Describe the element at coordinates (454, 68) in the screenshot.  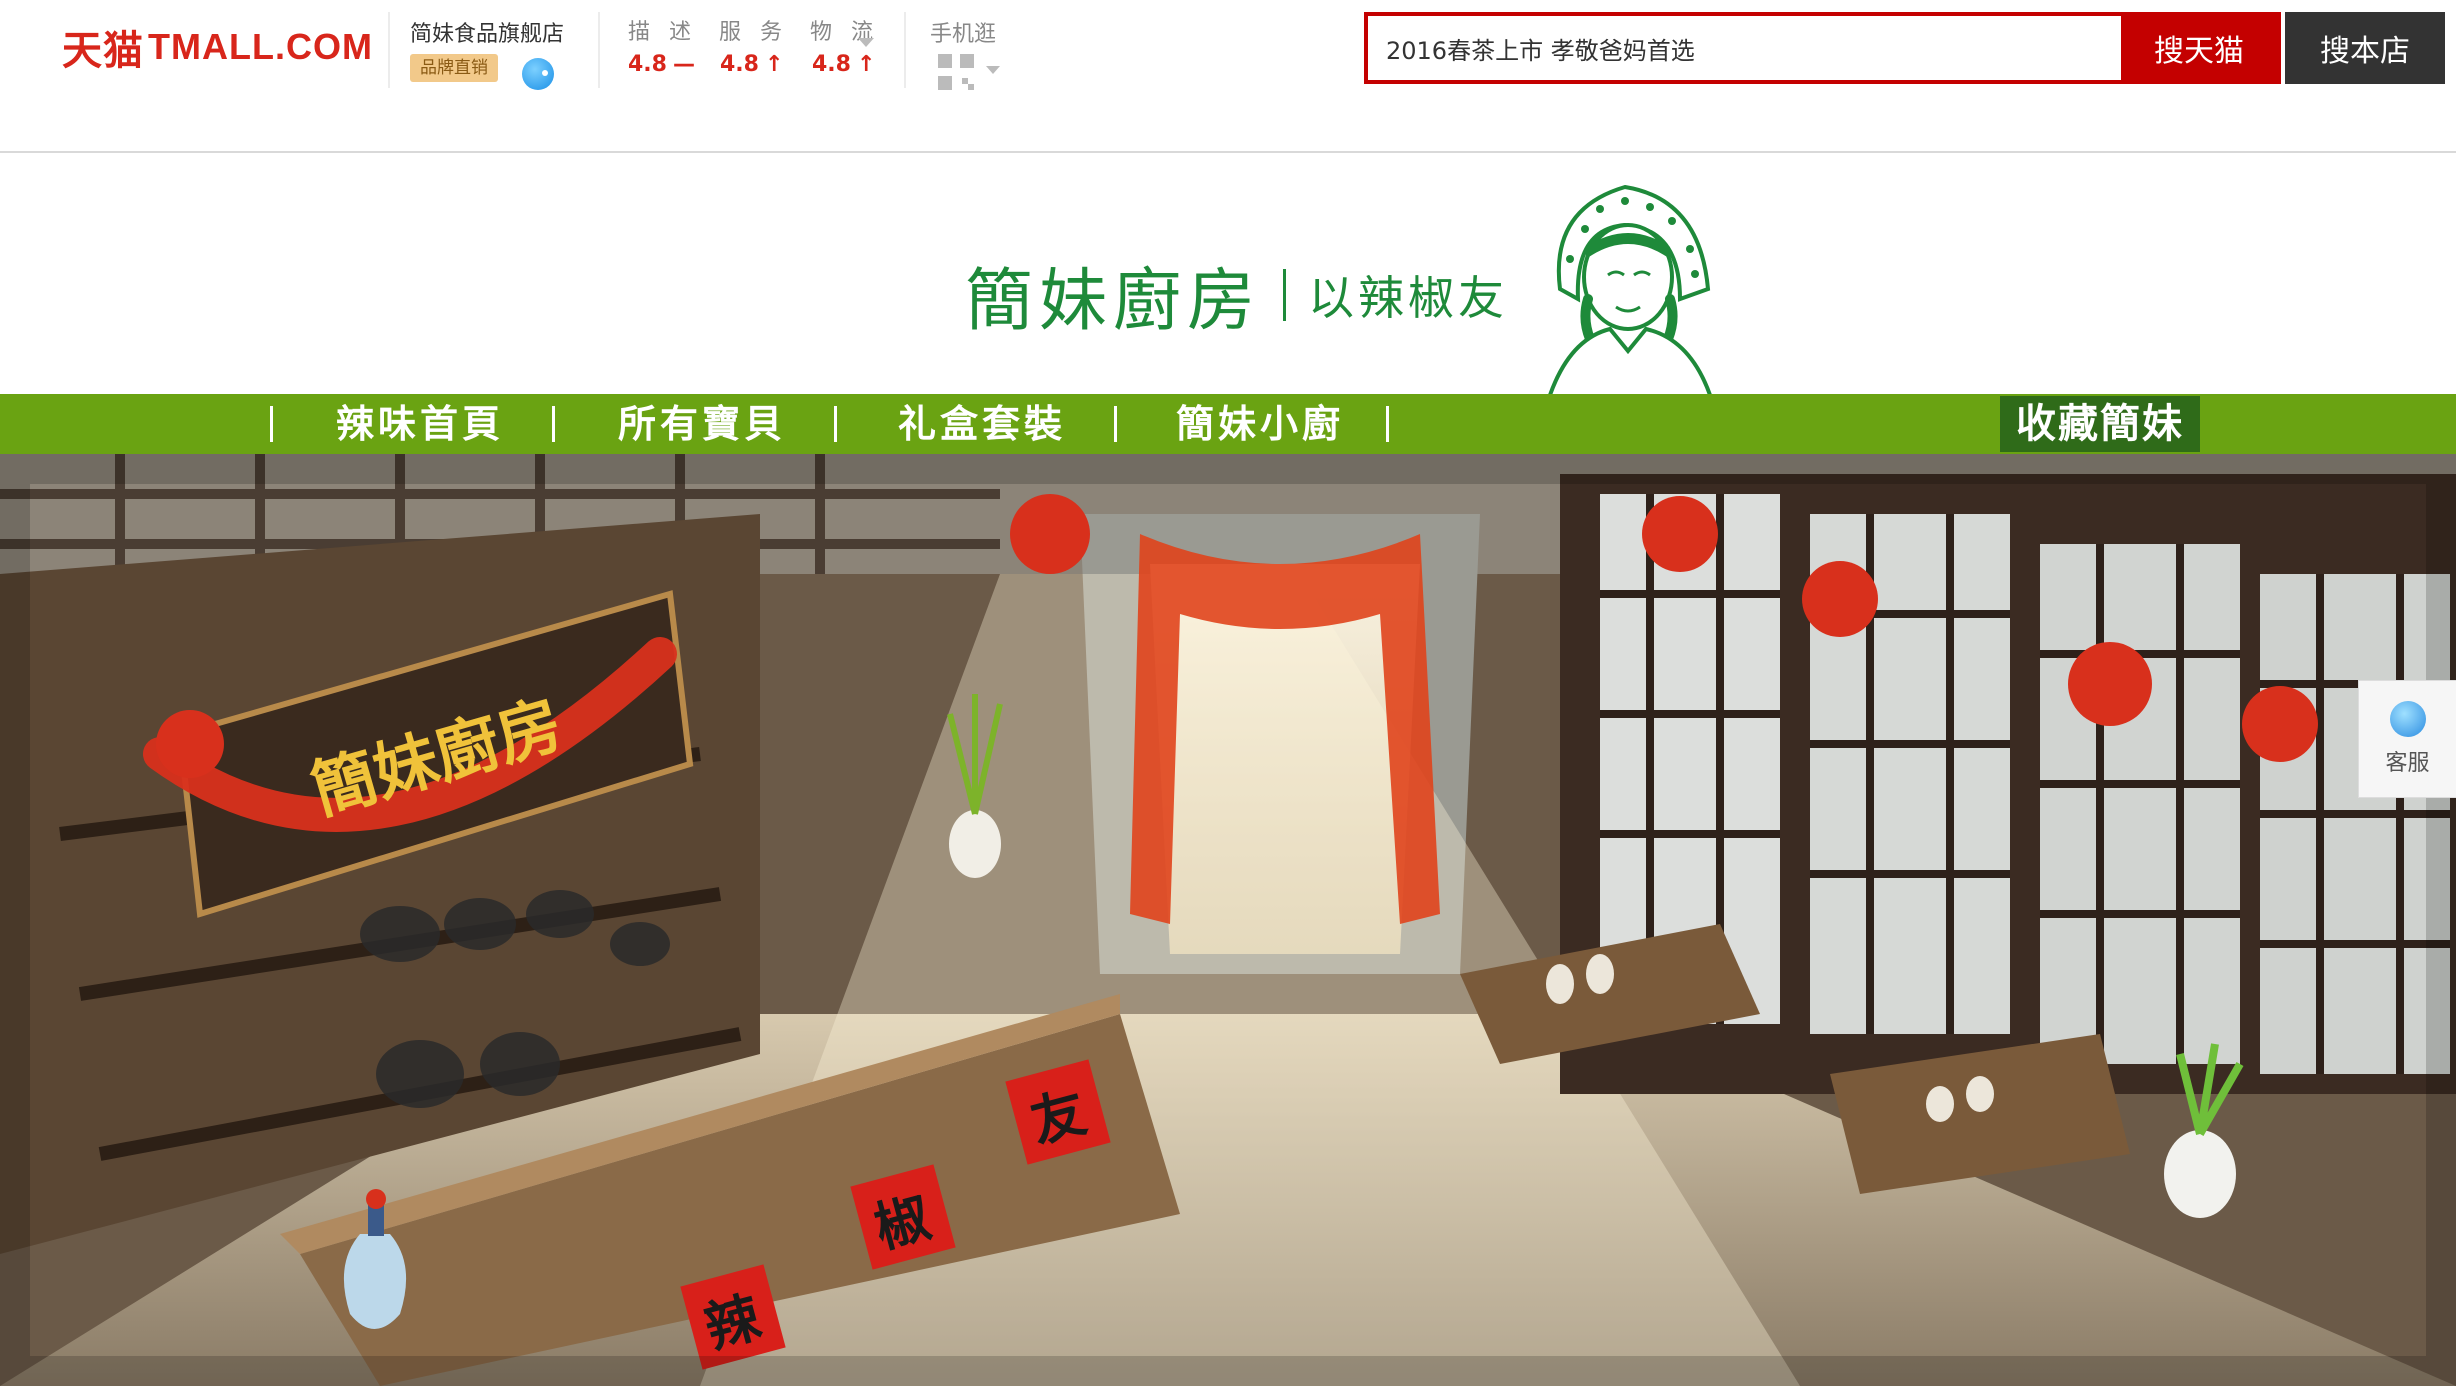
I see `brand-badge: 品牌直销` at that location.